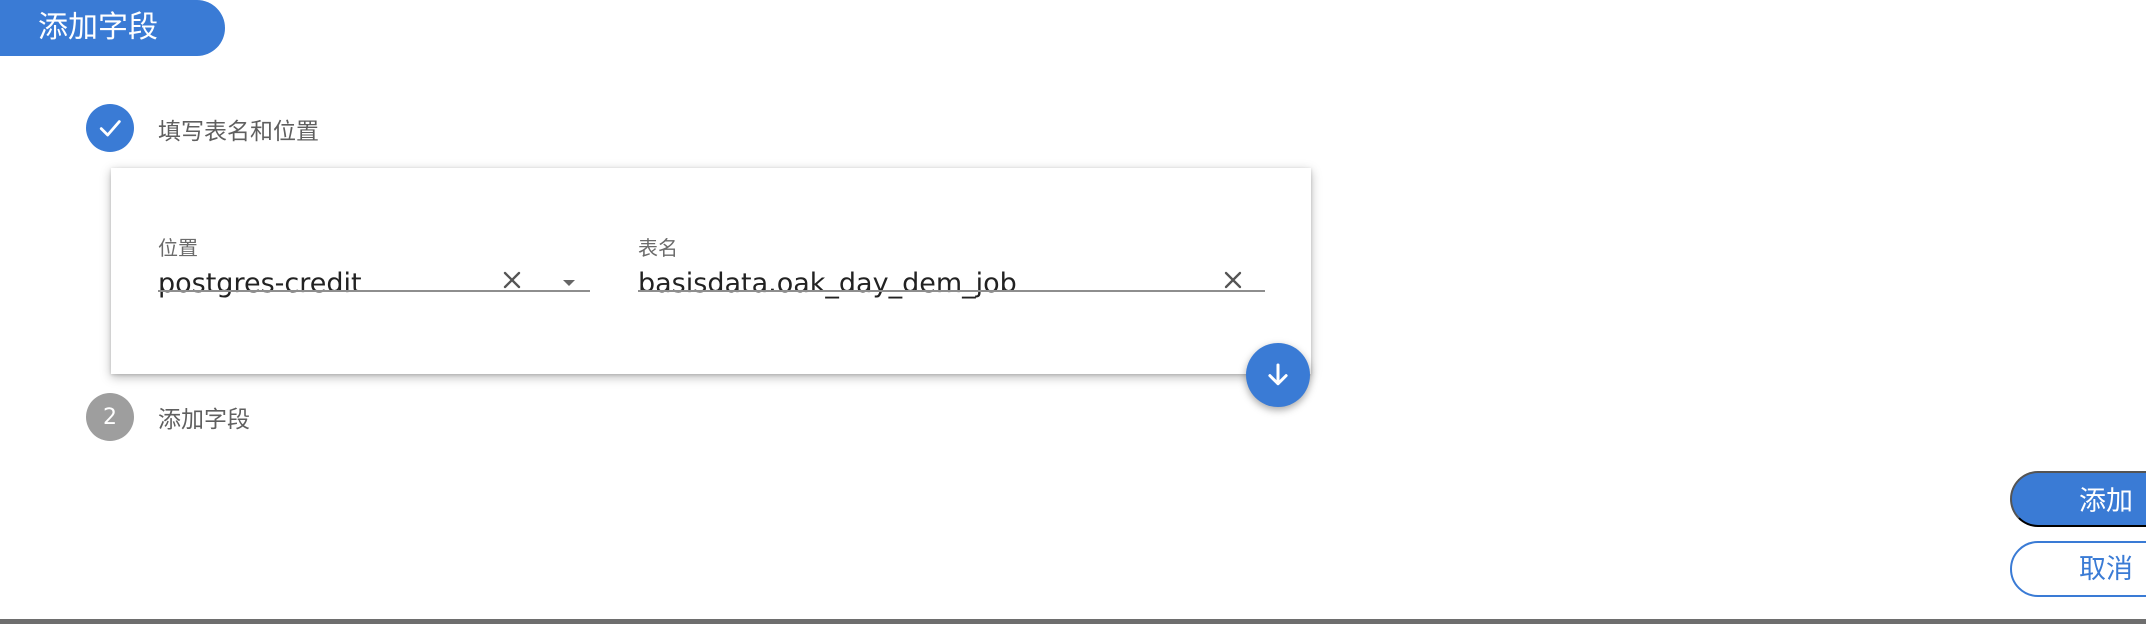  Describe the element at coordinates (827, 283) in the screenshot. I see `table-name-value: basisdata.oak_day_dem_job` at that location.